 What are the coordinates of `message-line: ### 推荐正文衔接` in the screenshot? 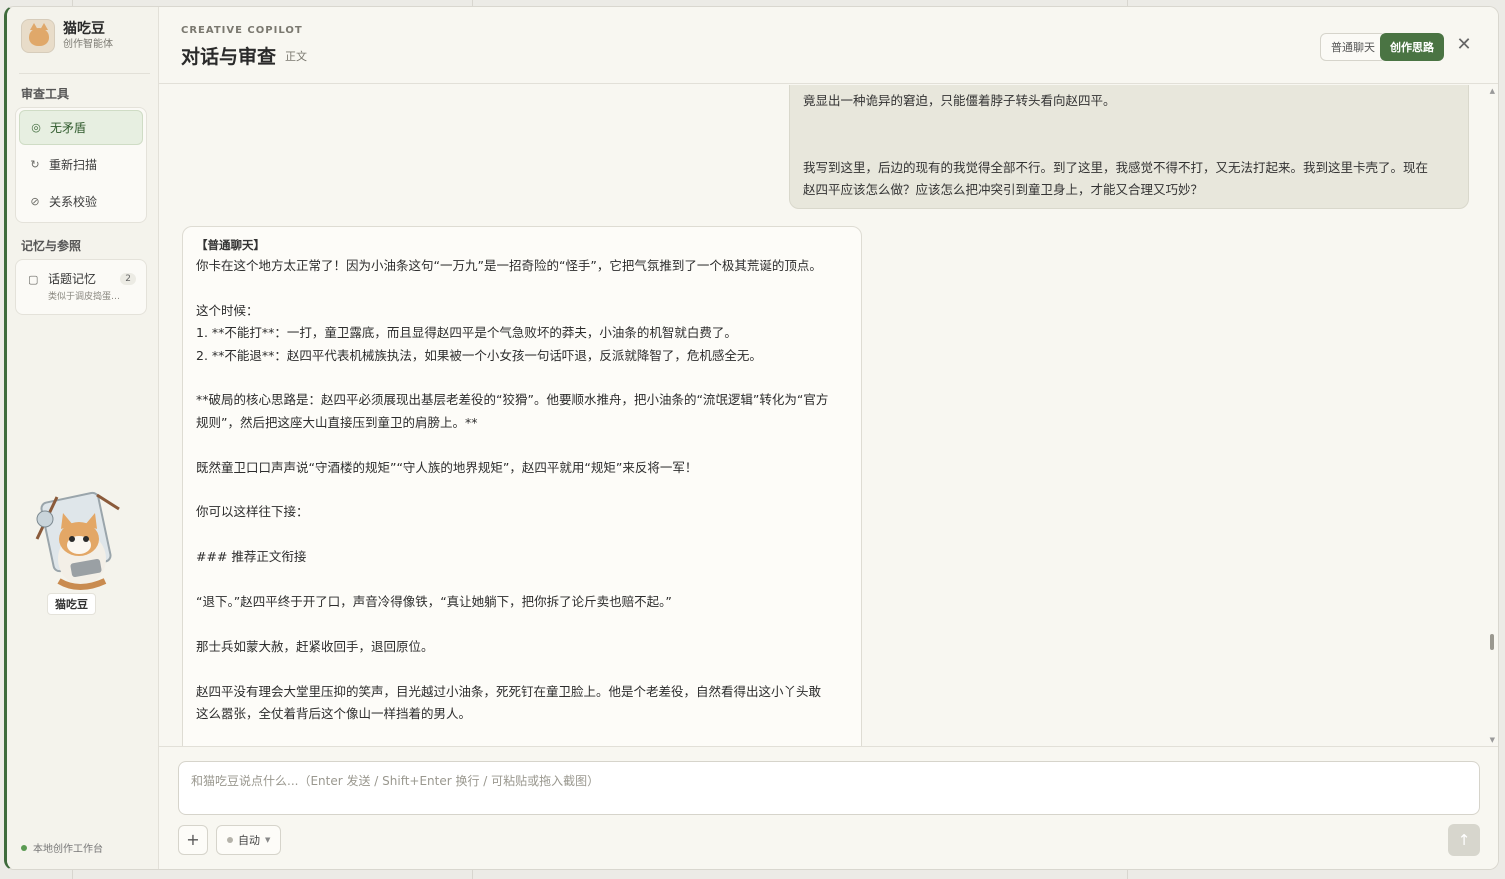 It's located at (251, 557).